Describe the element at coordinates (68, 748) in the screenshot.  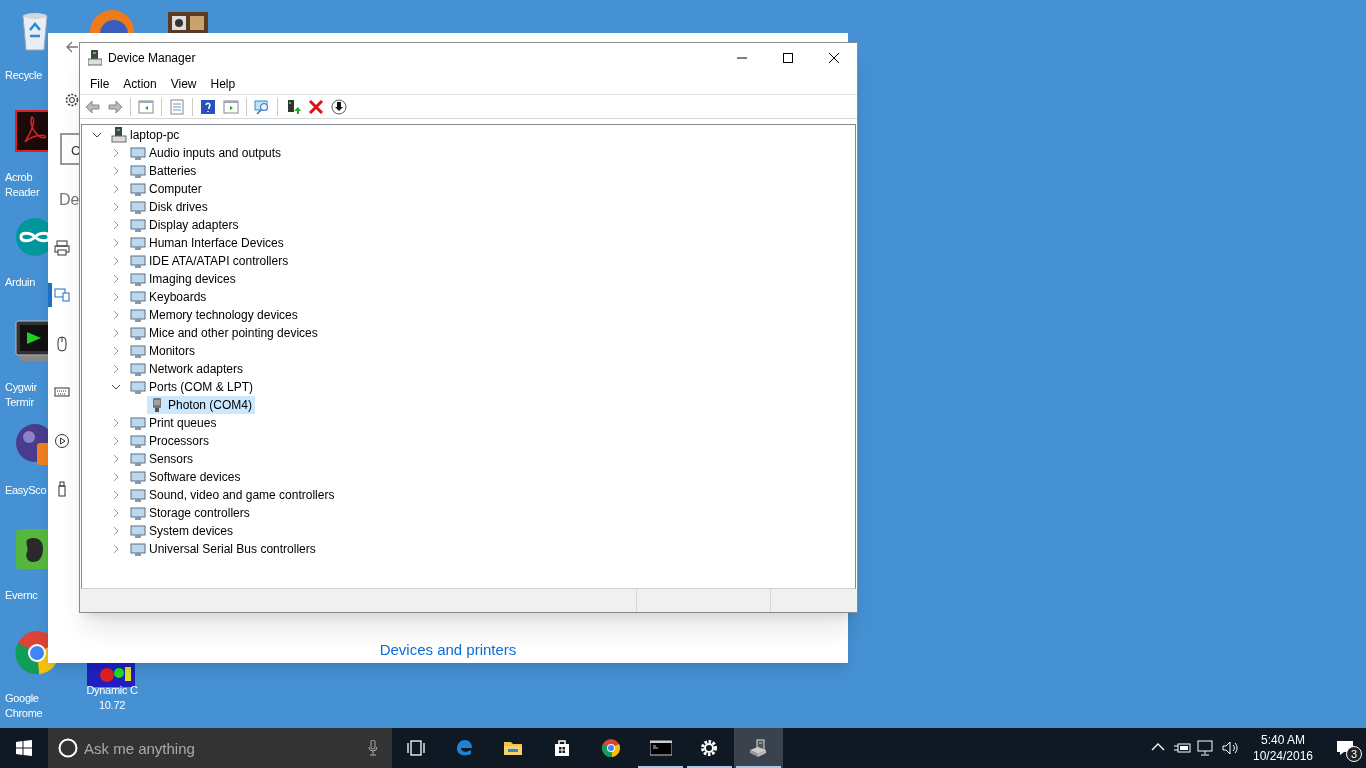
I see `circle-icon` at that location.